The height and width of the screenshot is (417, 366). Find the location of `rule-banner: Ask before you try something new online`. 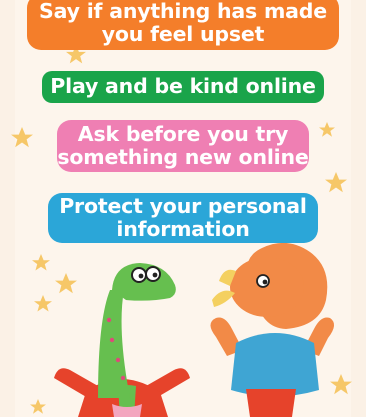

rule-banner: Ask before you try something new online is located at coordinates (183, 146).